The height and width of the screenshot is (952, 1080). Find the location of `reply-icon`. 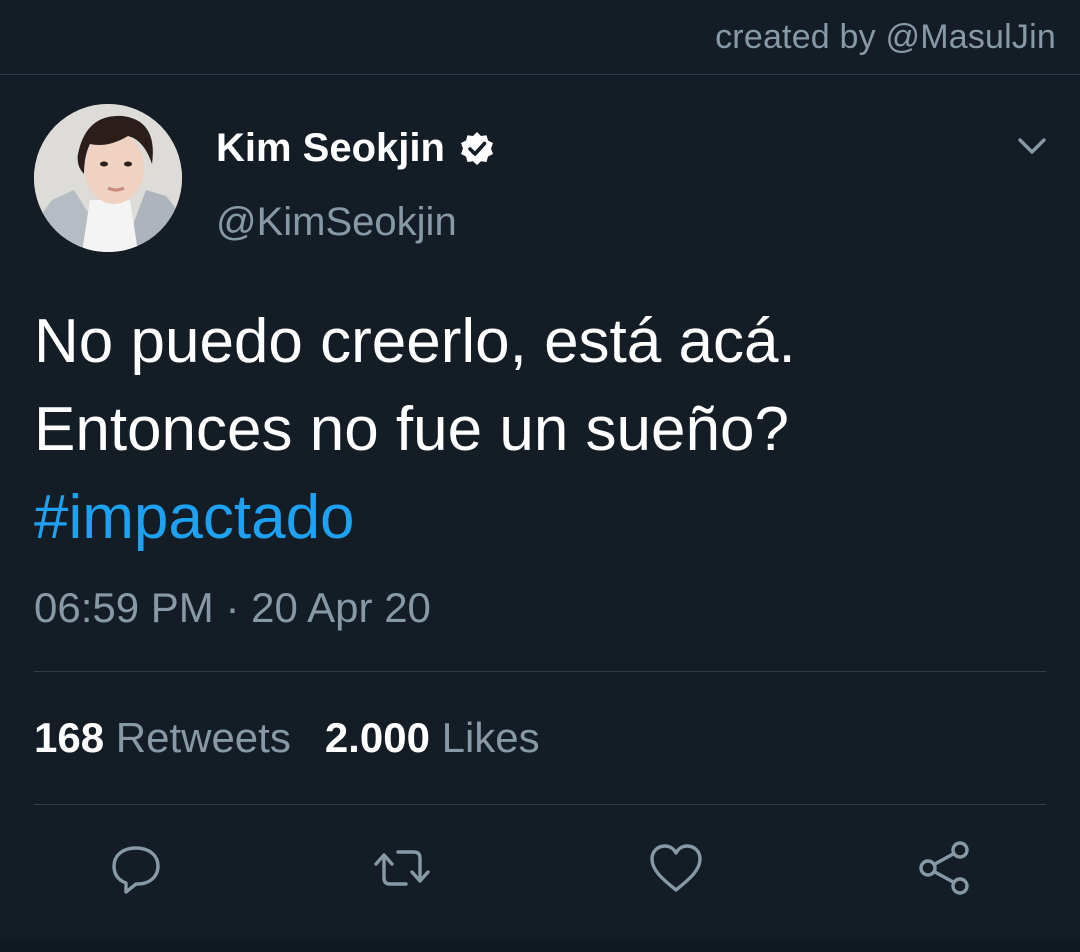

reply-icon is located at coordinates (136, 870).